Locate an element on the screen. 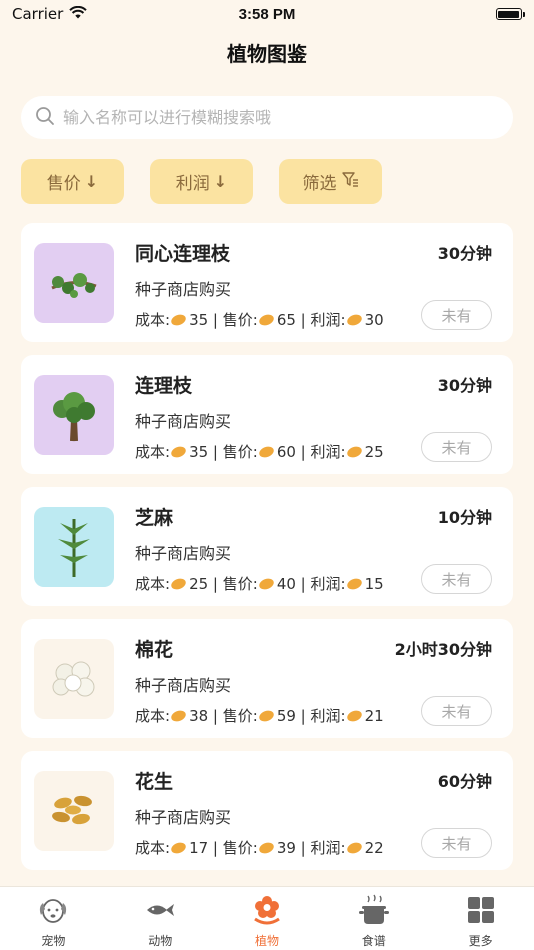 The width and height of the screenshot is (534, 950). wifi-icon is located at coordinates (78, 14).